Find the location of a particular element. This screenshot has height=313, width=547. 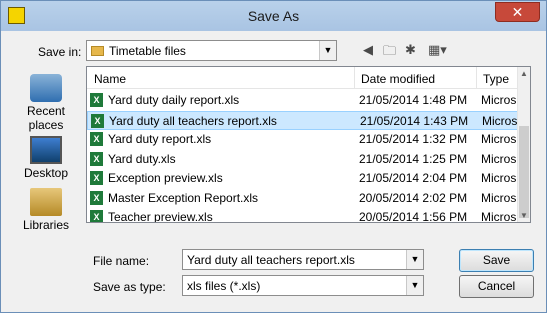

file-name: Yard duty.xls is located at coordinates (142, 158).